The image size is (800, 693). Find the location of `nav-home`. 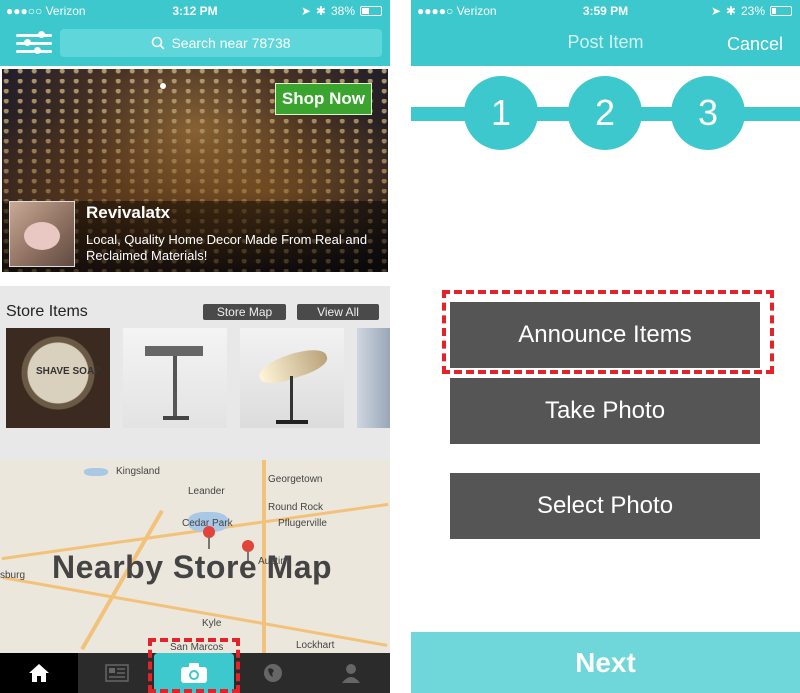

nav-home is located at coordinates (39, 673).